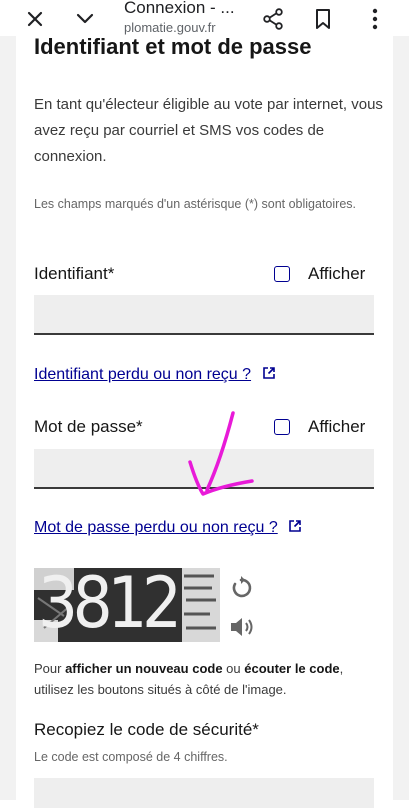 The image size is (409, 808). I want to click on captcha-help-bold-2: écouter le code, so click(292, 668).